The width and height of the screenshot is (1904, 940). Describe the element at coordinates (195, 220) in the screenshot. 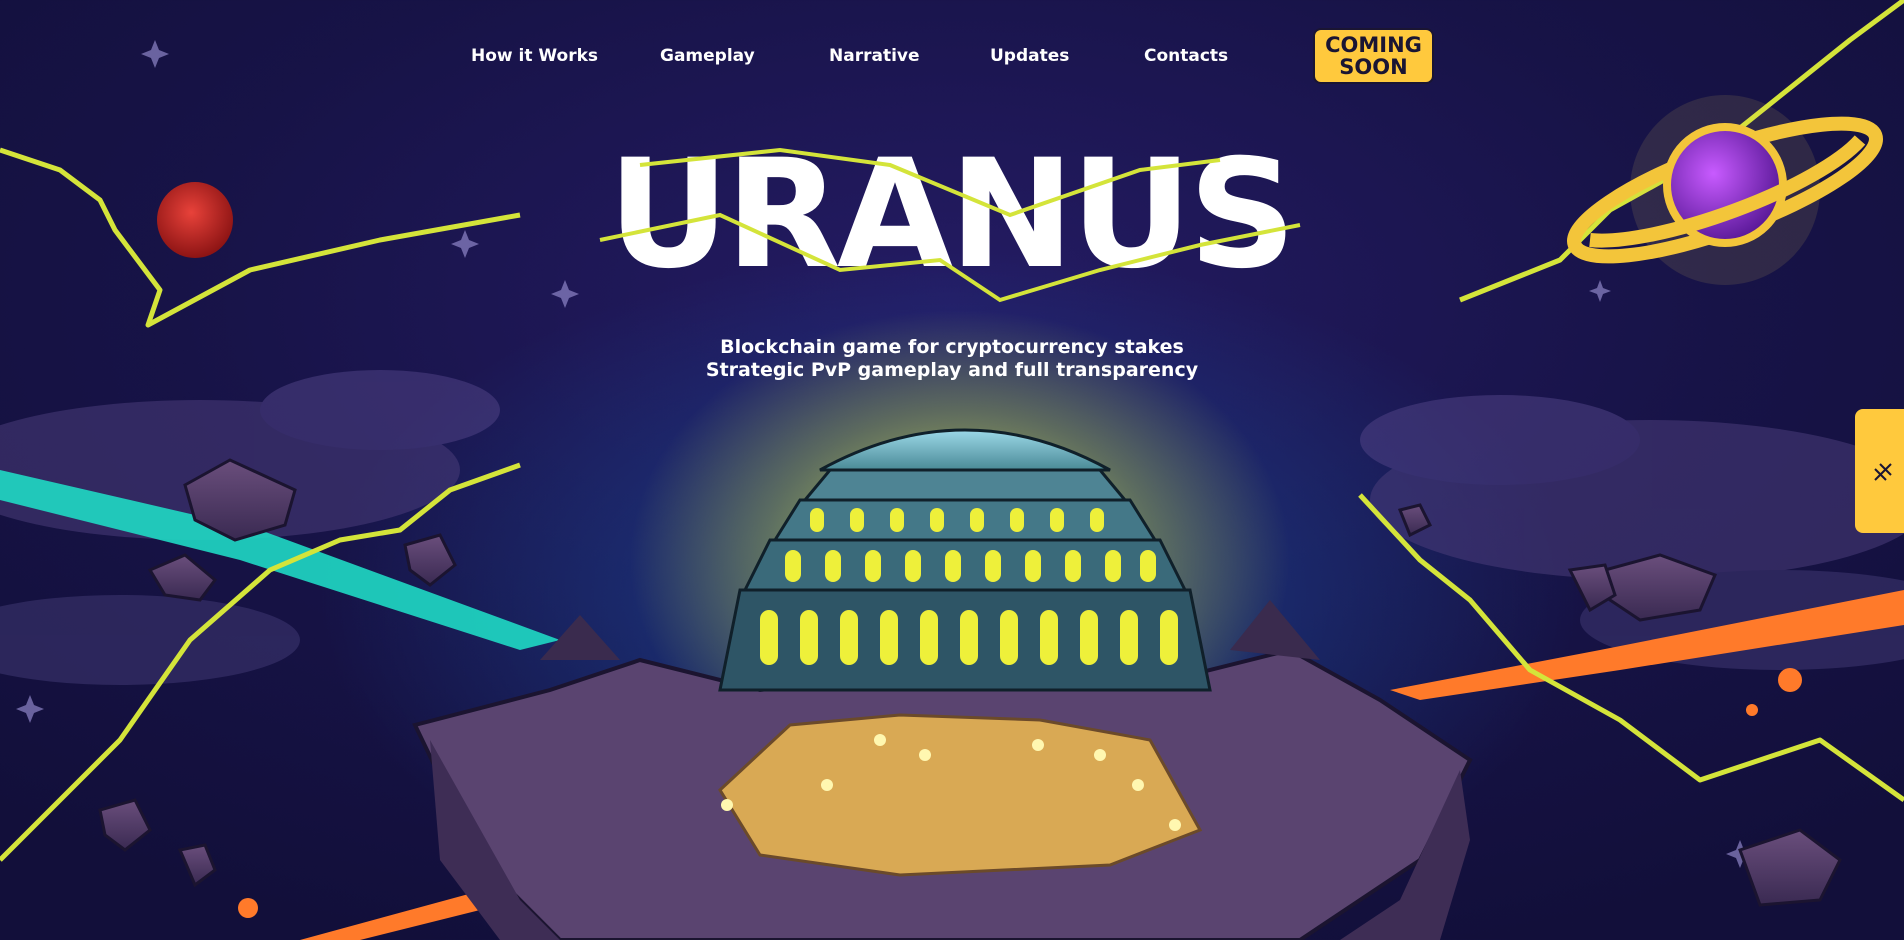

I see `red-planet` at that location.